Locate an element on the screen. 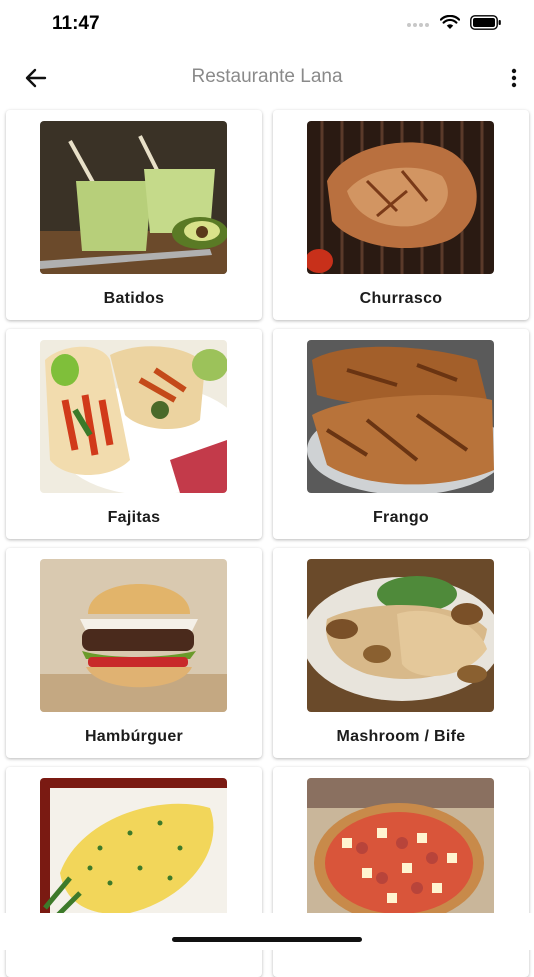 The image size is (534, 977). category-card-hamburguer: Hambúrguer is located at coordinates (134, 653).